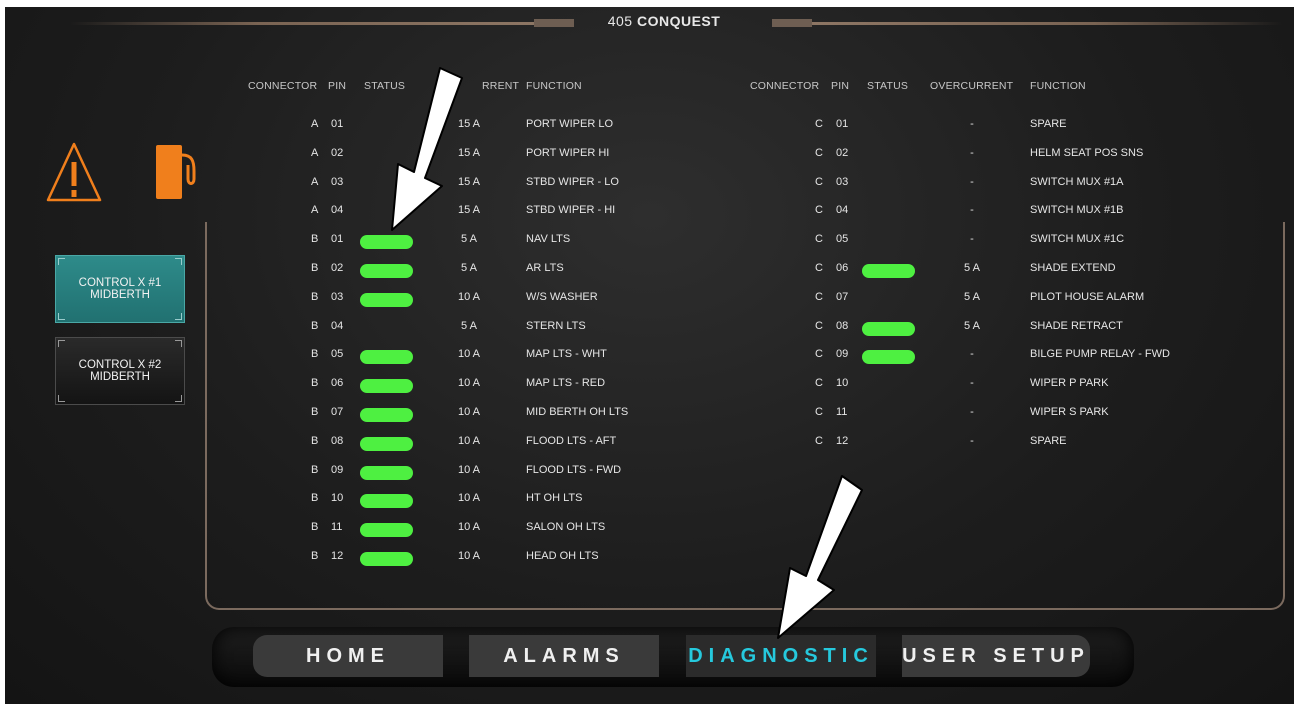  Describe the element at coordinates (1058, 86) in the screenshot. I see `right-header-function: FUNCTION` at that location.